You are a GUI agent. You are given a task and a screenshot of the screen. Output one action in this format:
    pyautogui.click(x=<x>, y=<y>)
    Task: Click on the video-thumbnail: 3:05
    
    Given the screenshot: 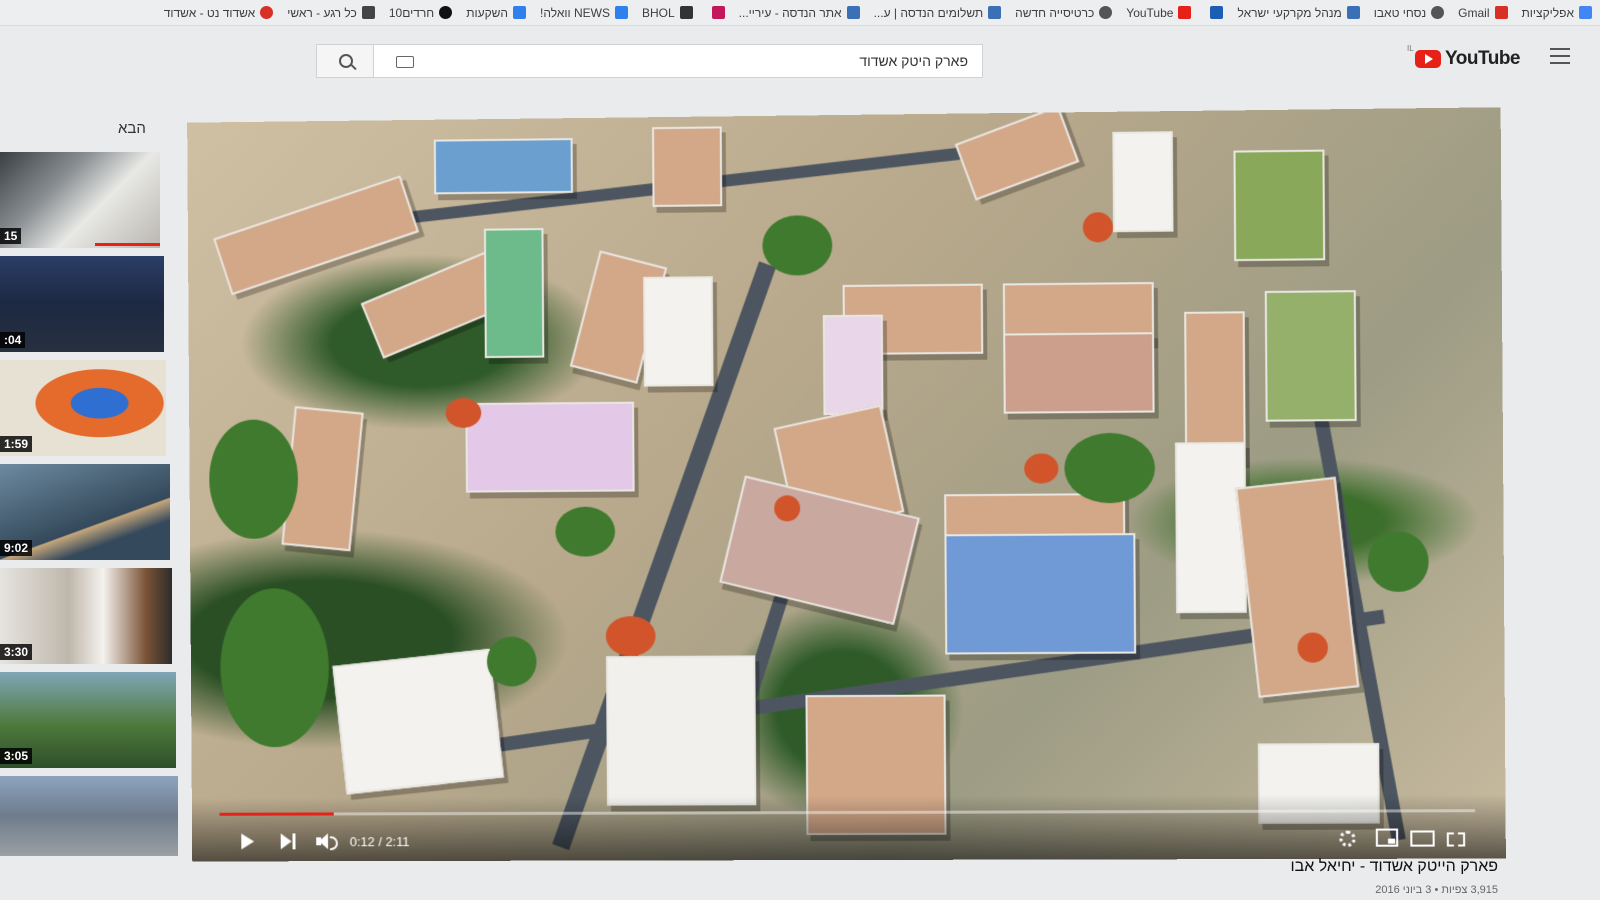 What is the action you would take?
    pyautogui.click(x=88, y=720)
    